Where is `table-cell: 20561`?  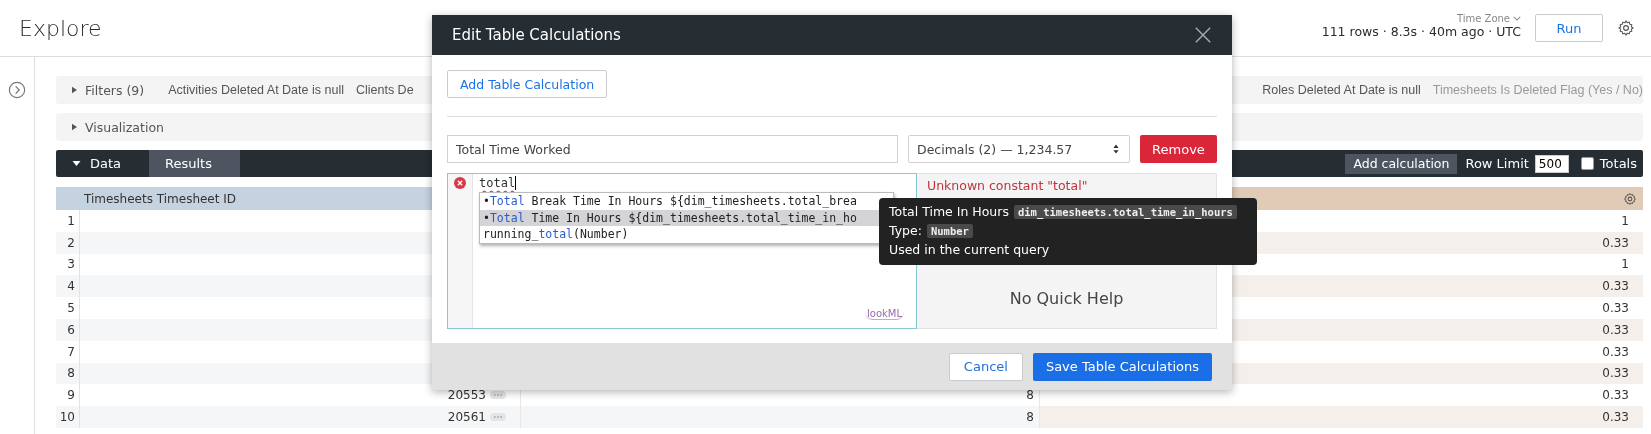 table-cell: 20561 is located at coordinates (466, 417).